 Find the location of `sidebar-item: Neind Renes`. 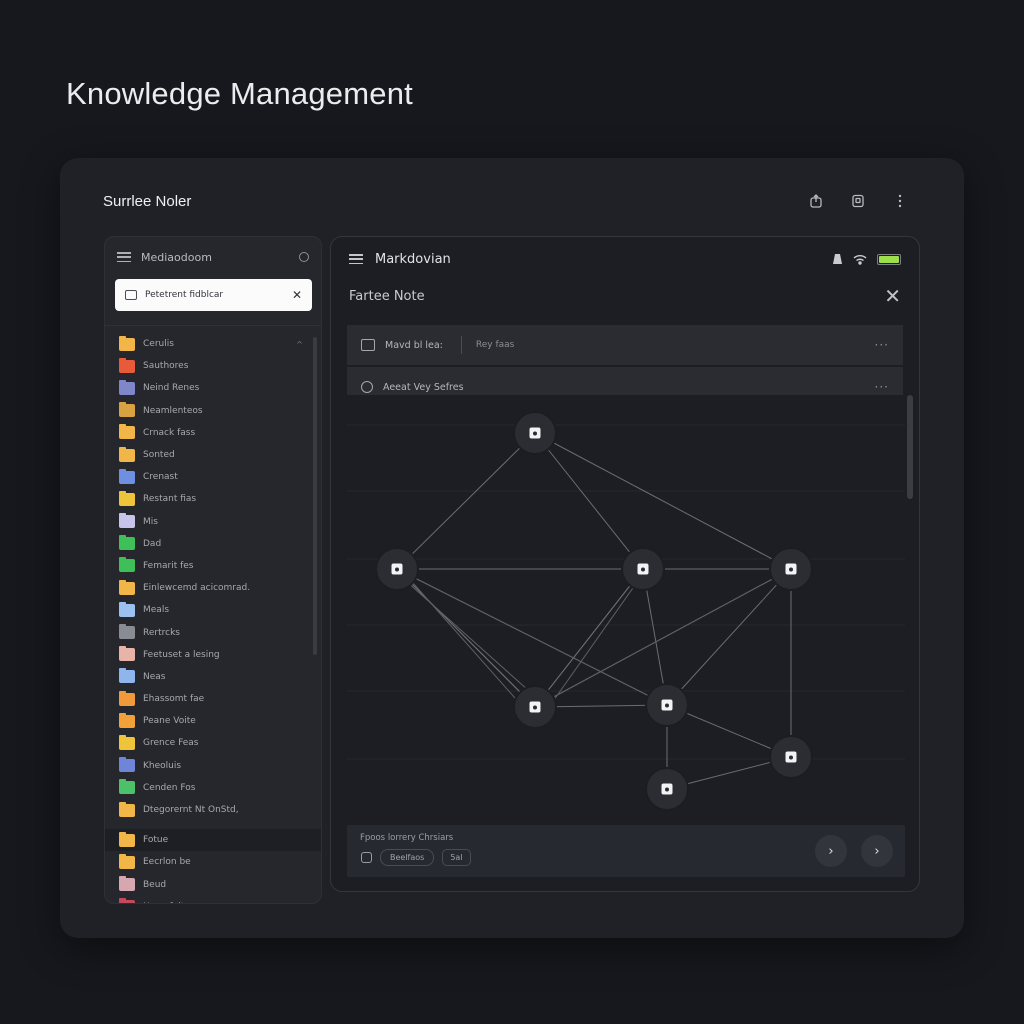

sidebar-item: Neind Renes is located at coordinates (213, 388).